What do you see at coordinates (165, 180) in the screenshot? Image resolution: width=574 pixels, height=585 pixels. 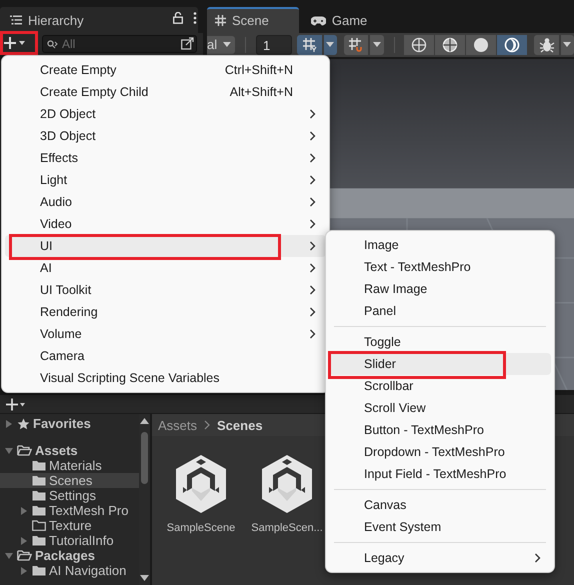 I see `menu-item: Light` at bounding box center [165, 180].